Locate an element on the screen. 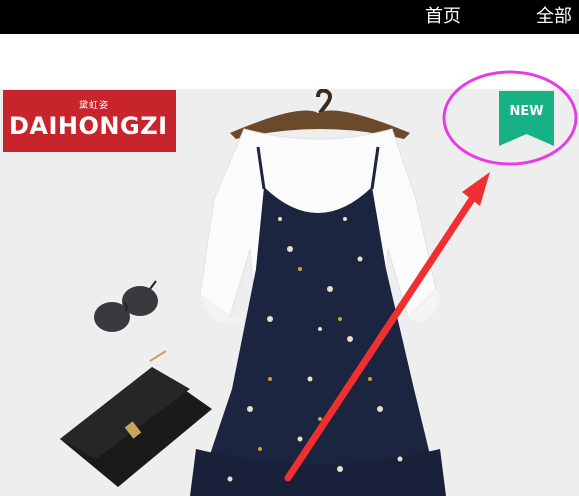 The width and height of the screenshot is (579, 496). black-clutch is located at coordinates (136, 418).